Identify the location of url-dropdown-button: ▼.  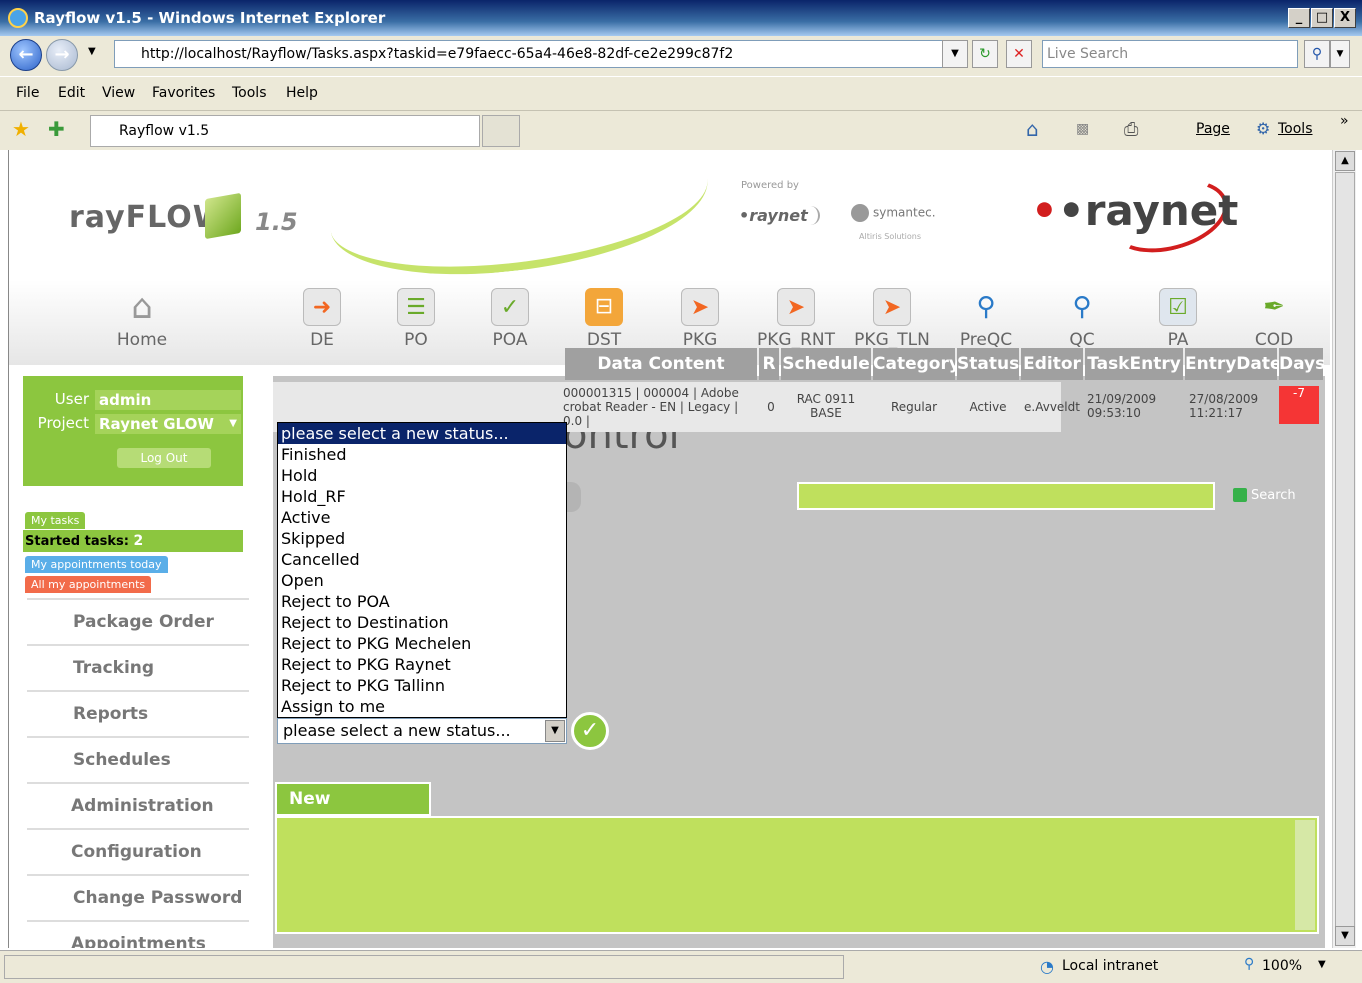
(955, 54).